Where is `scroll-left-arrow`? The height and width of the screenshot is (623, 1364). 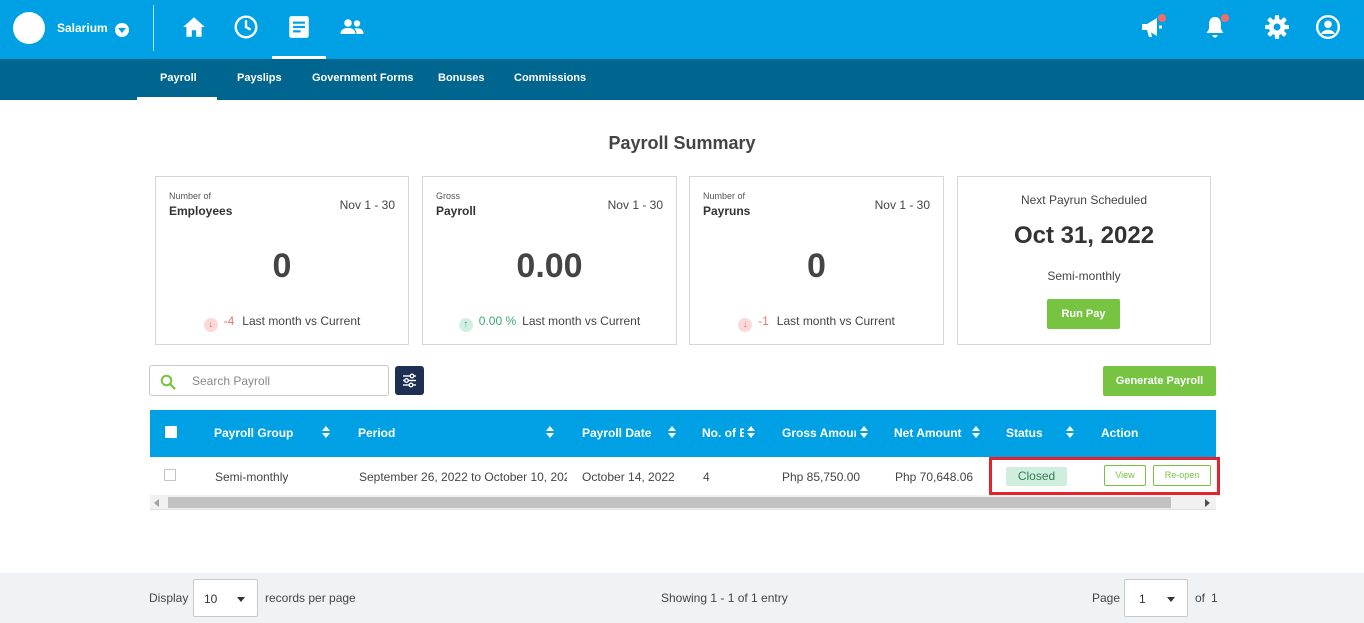
scroll-left-arrow is located at coordinates (156, 503).